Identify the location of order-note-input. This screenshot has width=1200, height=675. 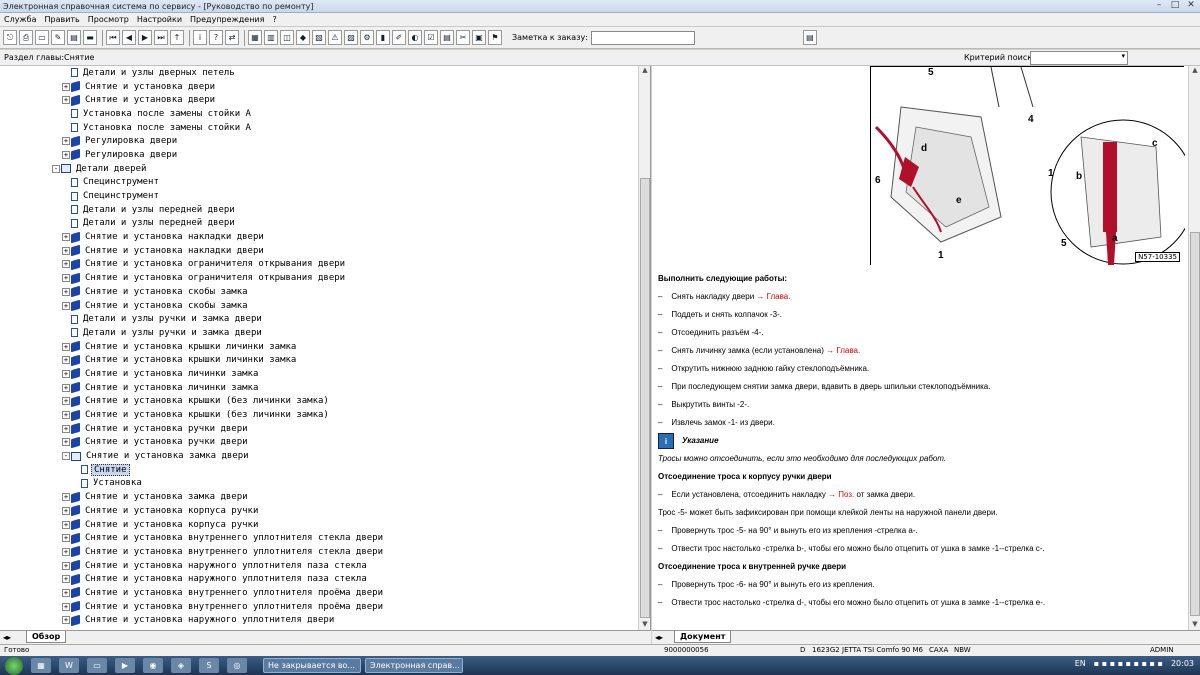
(642, 37).